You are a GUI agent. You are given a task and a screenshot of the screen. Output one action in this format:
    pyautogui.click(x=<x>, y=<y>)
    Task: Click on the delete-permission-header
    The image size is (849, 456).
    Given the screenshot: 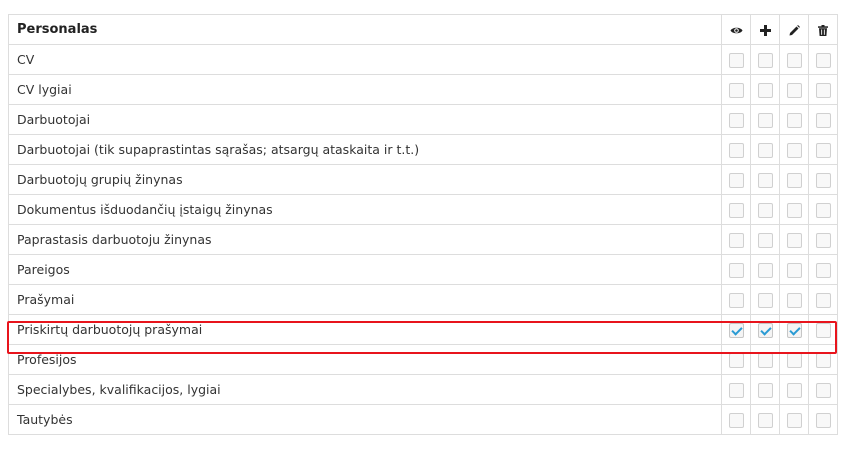 What is the action you would take?
    pyautogui.click(x=823, y=29)
    